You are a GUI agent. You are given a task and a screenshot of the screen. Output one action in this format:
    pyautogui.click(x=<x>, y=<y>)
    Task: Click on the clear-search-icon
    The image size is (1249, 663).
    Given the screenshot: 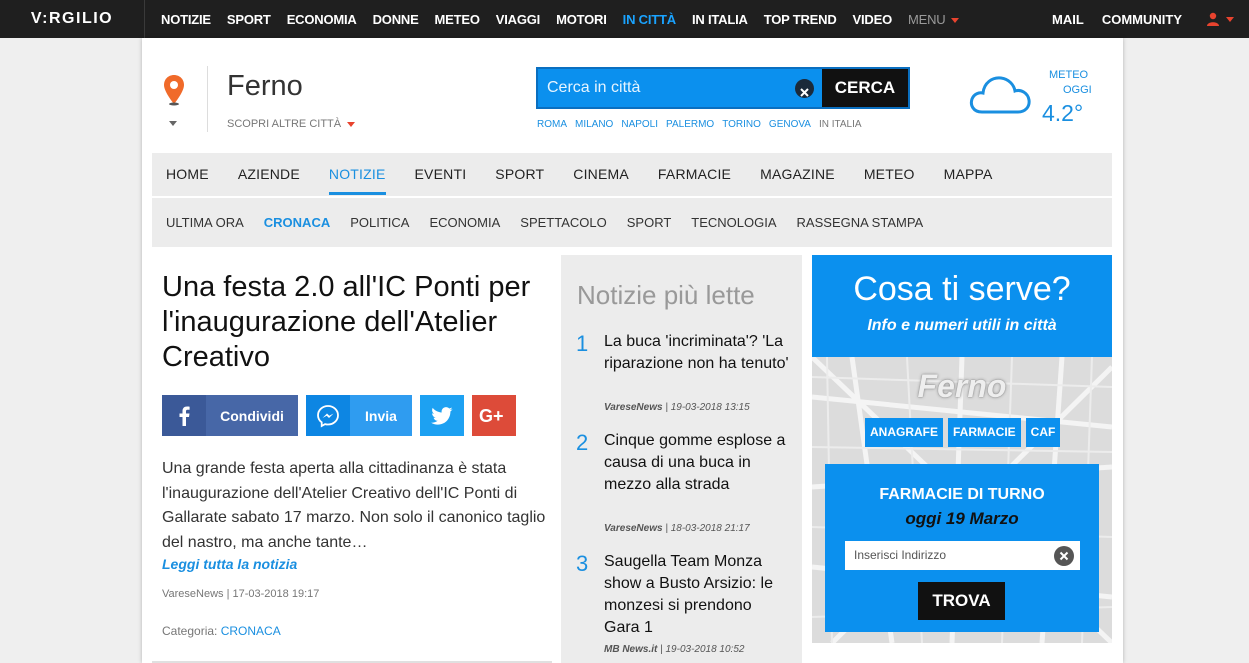 What is the action you would take?
    pyautogui.click(x=804, y=88)
    